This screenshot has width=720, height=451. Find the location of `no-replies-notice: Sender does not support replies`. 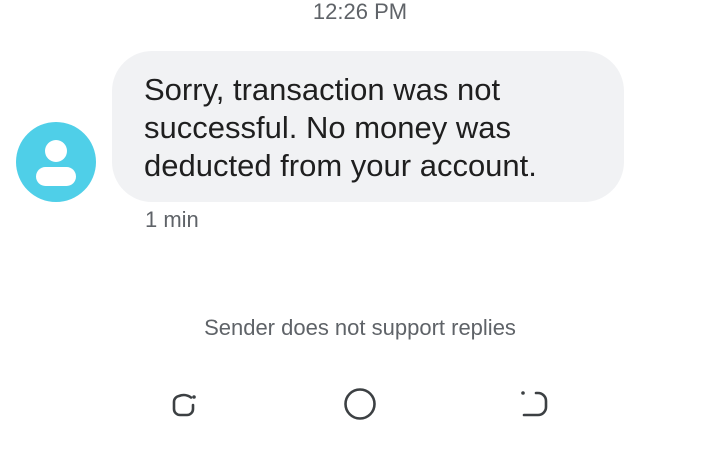

no-replies-notice: Sender does not support replies is located at coordinates (360, 327).